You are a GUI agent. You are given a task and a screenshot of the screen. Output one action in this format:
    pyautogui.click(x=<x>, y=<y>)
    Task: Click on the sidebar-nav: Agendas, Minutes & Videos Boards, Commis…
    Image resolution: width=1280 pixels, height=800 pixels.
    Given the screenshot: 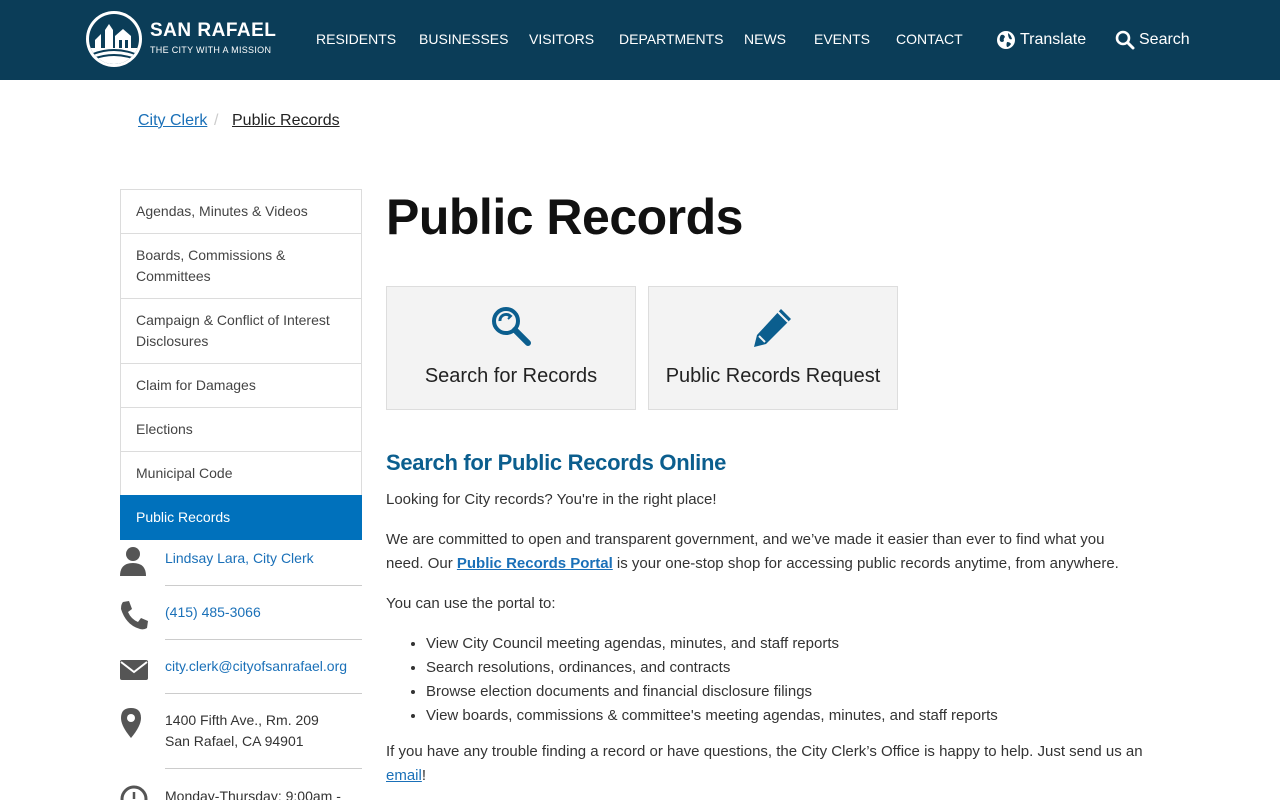 What is the action you would take?
    pyautogui.click(x=241, y=364)
    